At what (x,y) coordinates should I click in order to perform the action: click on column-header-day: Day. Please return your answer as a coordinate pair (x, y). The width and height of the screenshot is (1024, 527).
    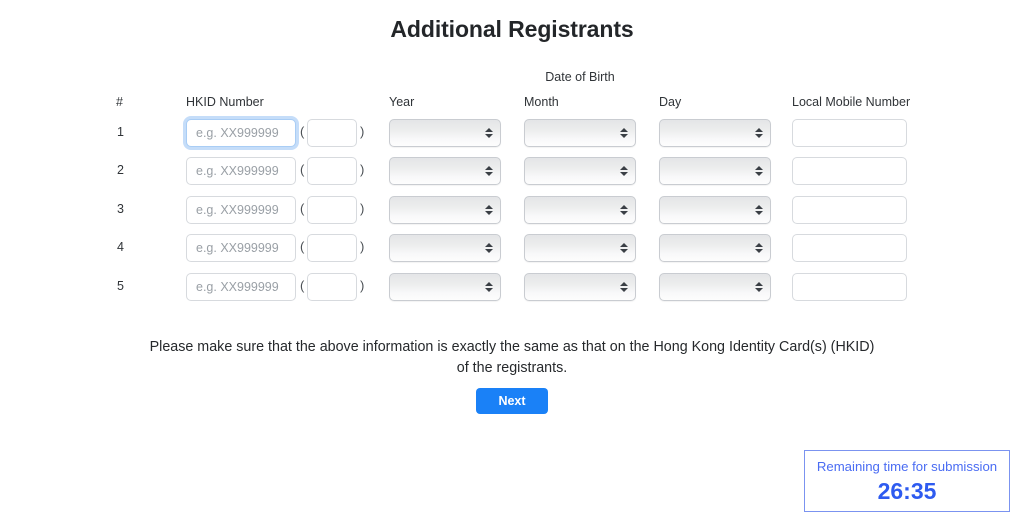
    Looking at the image, I should click on (670, 102).